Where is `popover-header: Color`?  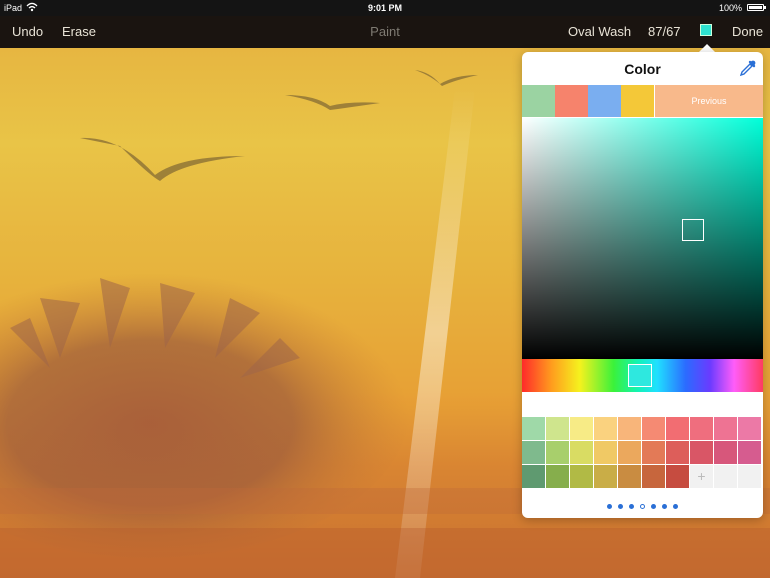 popover-header: Color is located at coordinates (642, 68).